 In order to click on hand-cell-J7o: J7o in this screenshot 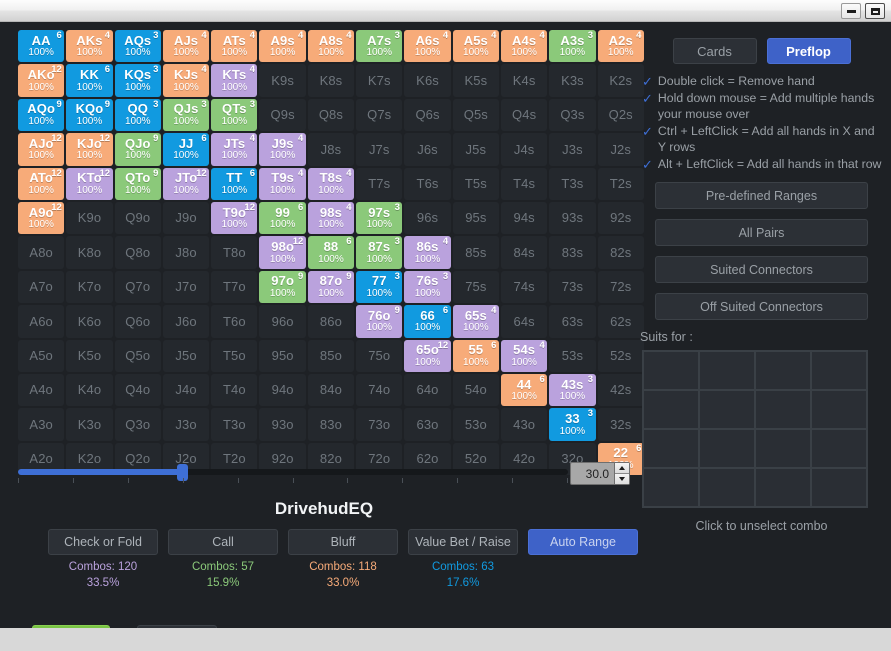, I will do `click(186, 287)`.